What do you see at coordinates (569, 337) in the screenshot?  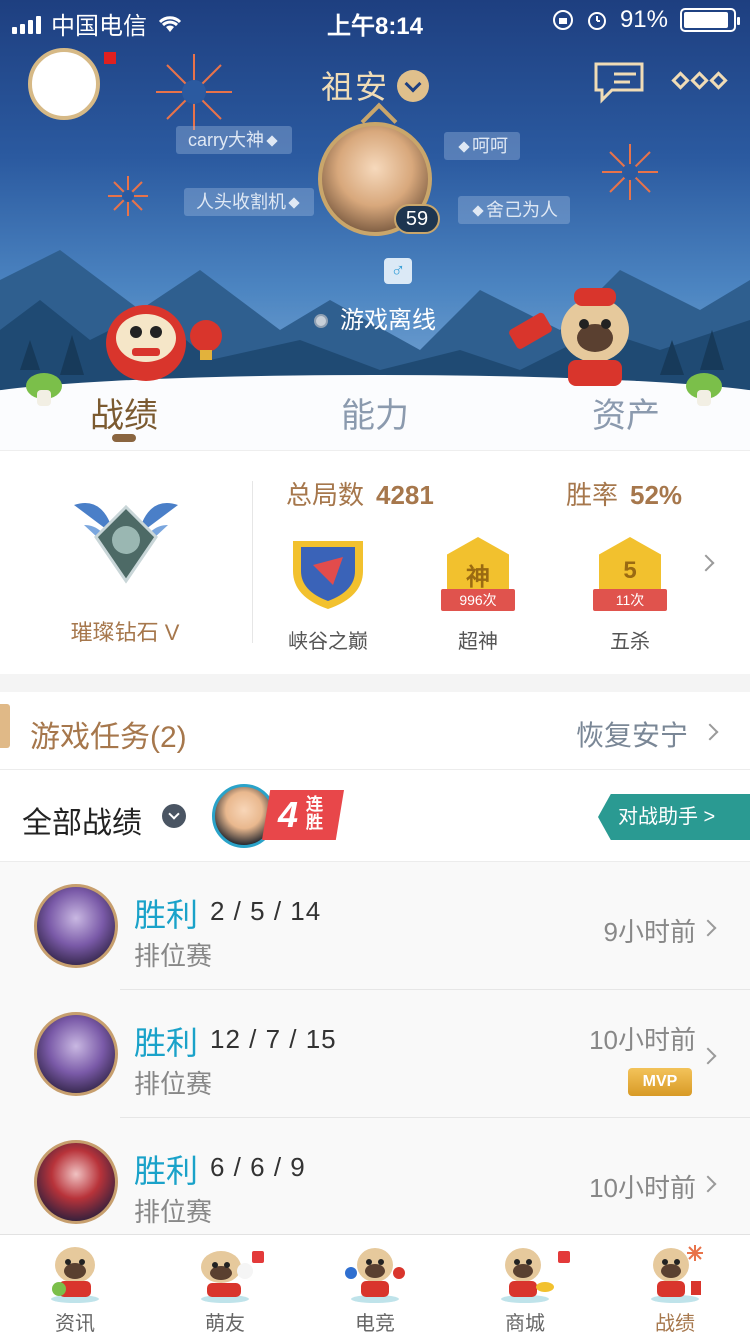 I see `pug-mascot` at bounding box center [569, 337].